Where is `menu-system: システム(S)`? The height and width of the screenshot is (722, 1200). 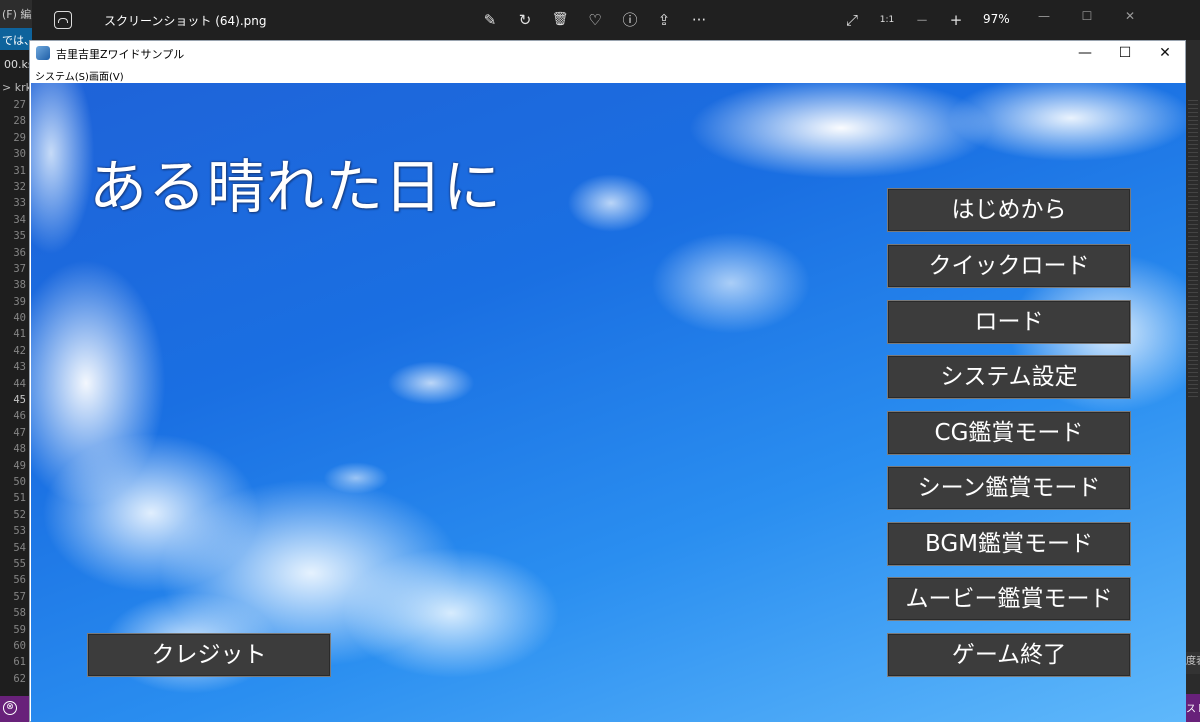
menu-system: システム(S) is located at coordinates (62, 75).